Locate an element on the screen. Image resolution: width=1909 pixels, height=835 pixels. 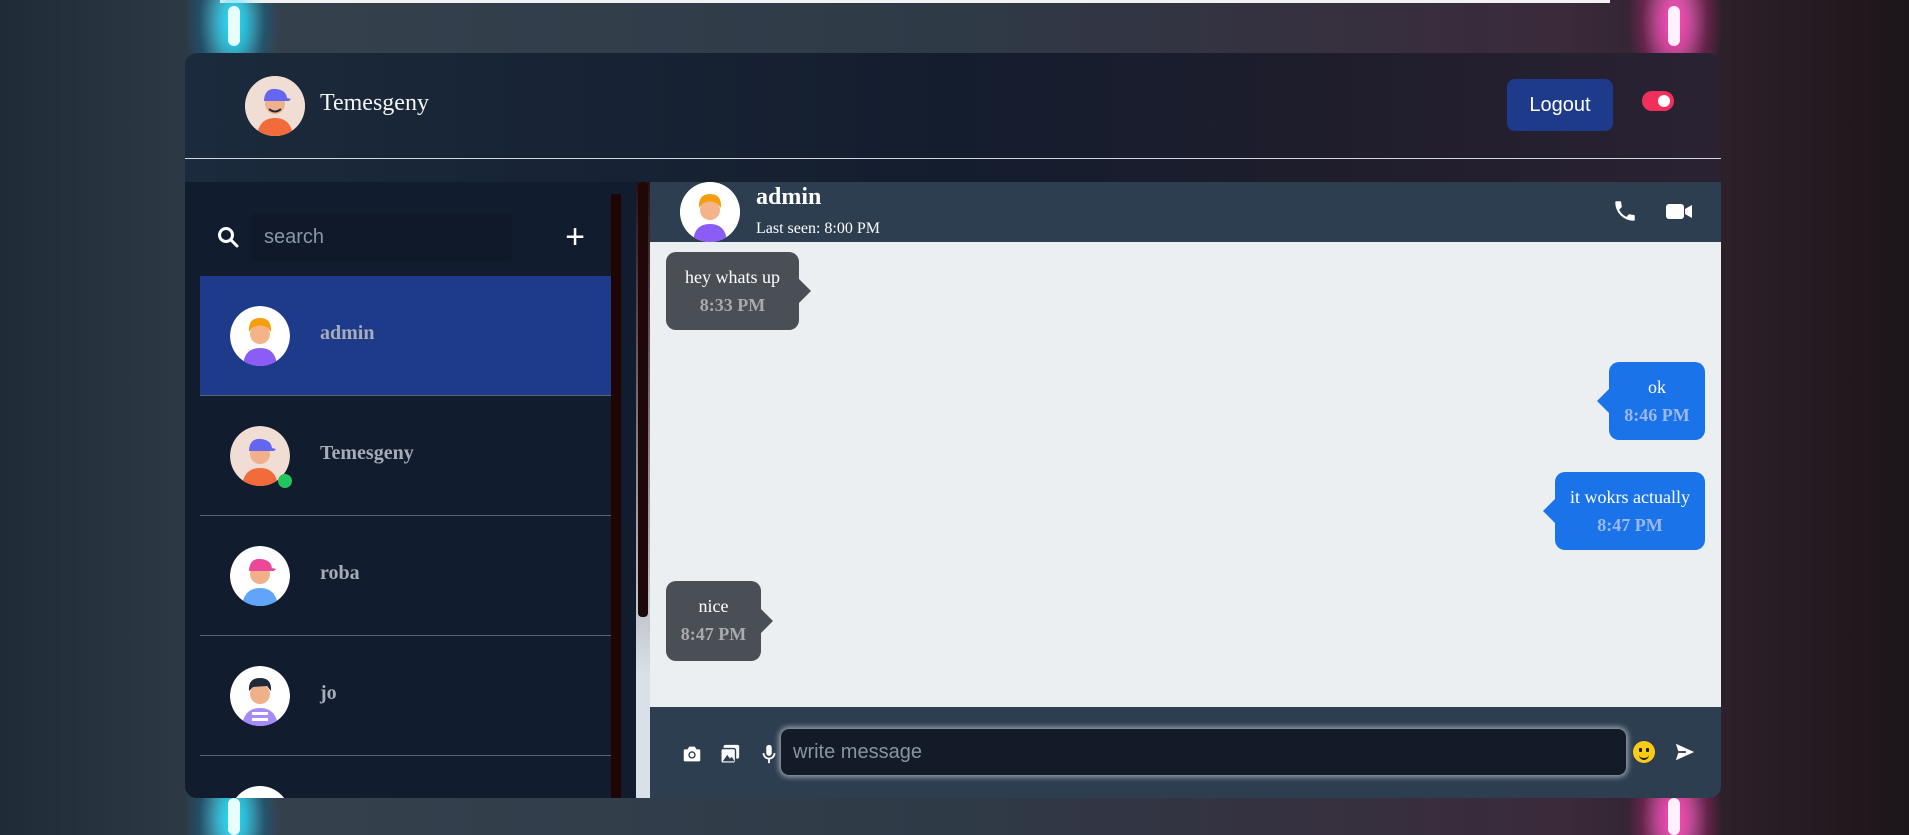
contact-item-jo: jo is located at coordinates (405, 696).